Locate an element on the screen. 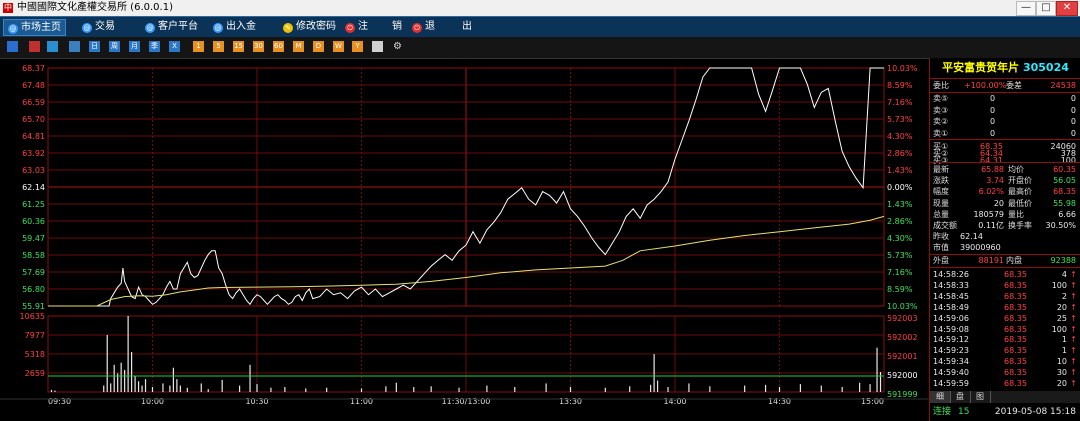 The height and width of the screenshot is (421, 1080). time-tick-label: 11:00 is located at coordinates (361, 401).